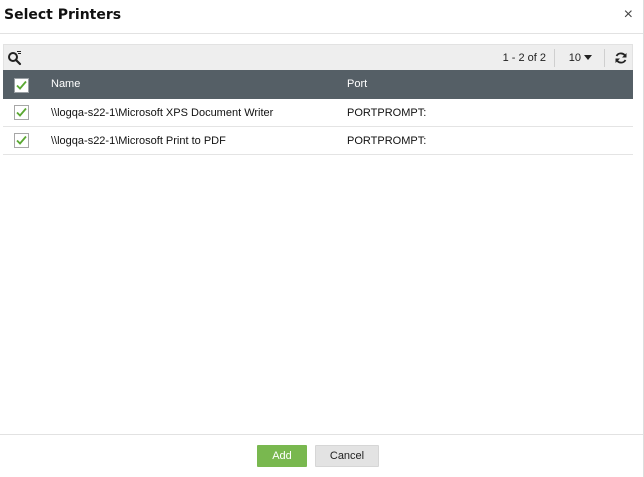 The image size is (644, 477). I want to click on table-header: Name Port, so click(318, 84).